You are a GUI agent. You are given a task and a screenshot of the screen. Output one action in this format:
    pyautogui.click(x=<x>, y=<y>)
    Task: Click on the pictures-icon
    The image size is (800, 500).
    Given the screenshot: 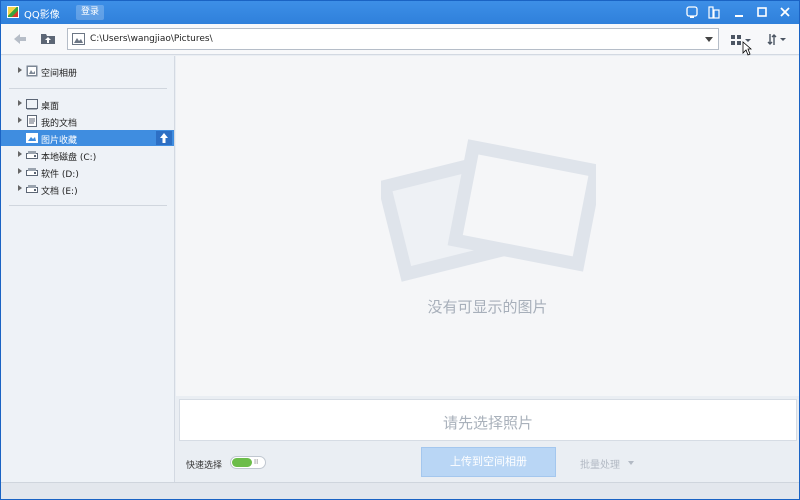 What is the action you would take?
    pyautogui.click(x=32, y=138)
    